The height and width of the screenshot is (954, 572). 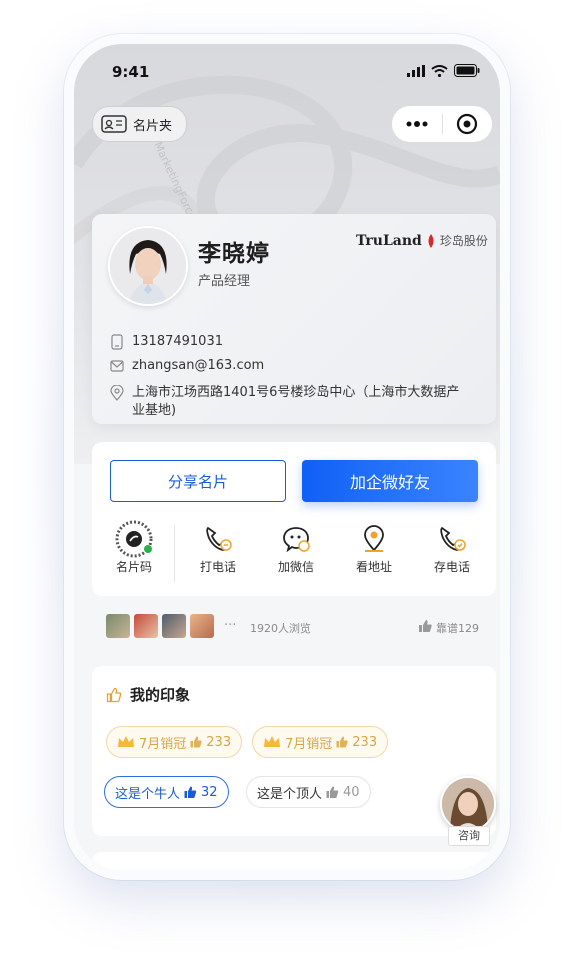 I want to click on location-icon, so click(x=374, y=538).